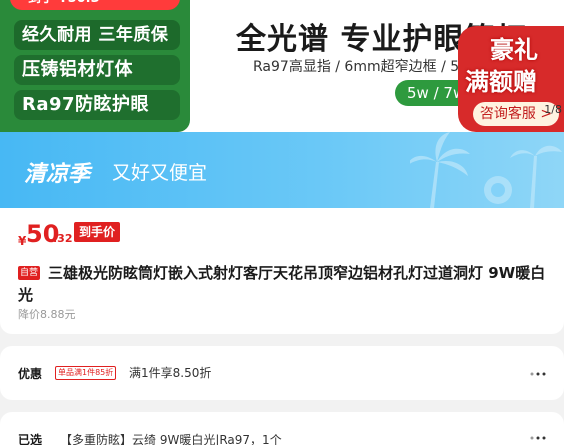  I want to click on price-decimal: .32, so click(63, 238).